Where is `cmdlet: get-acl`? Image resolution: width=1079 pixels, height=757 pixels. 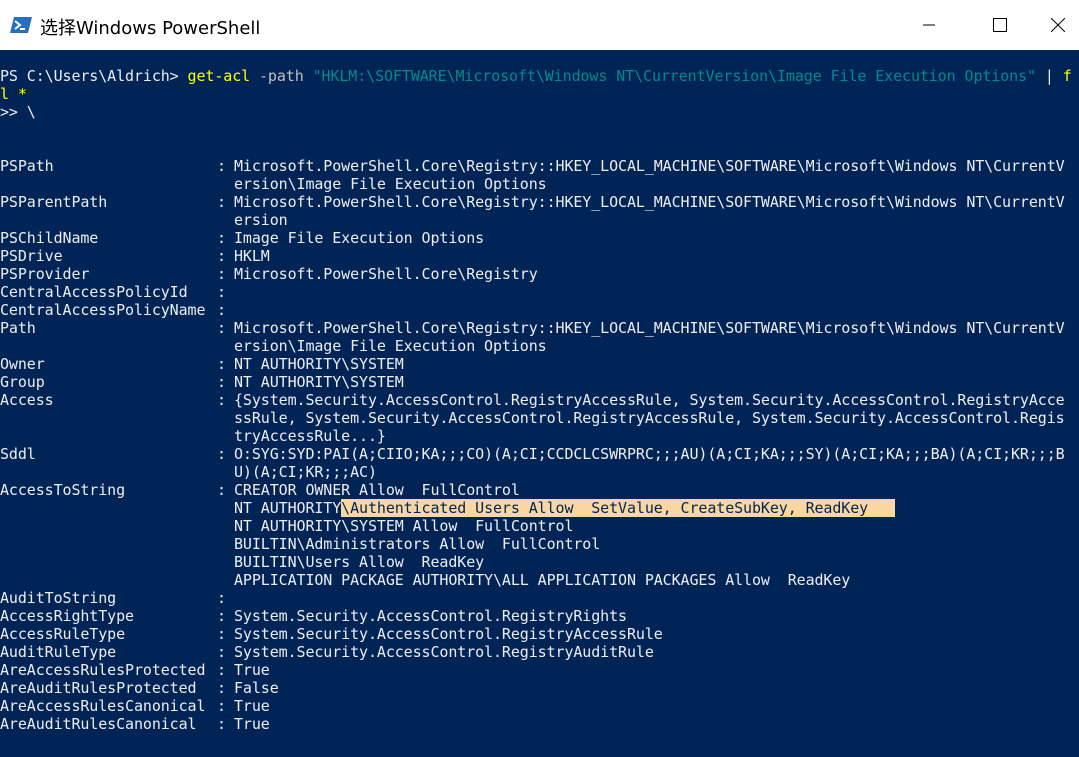
cmdlet: get-acl is located at coordinates (219, 76).